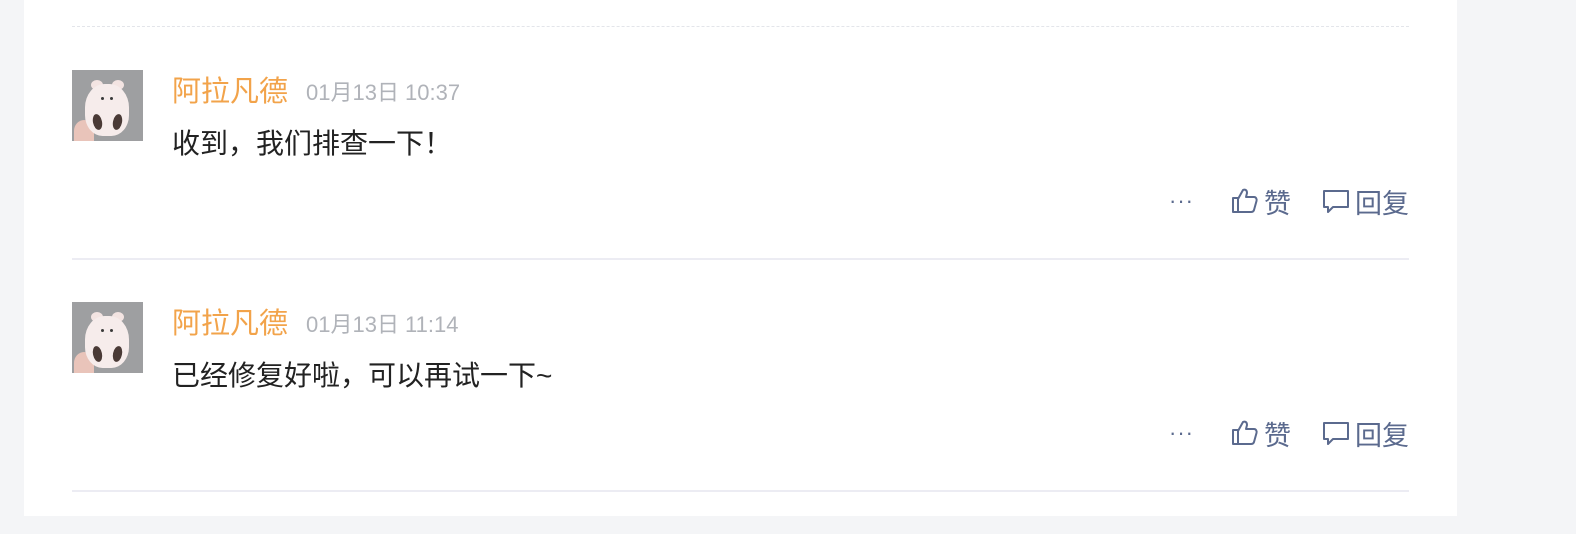  Describe the element at coordinates (362, 375) in the screenshot. I see `comment-content: 已经修复好啦，可以再试一下~` at that location.